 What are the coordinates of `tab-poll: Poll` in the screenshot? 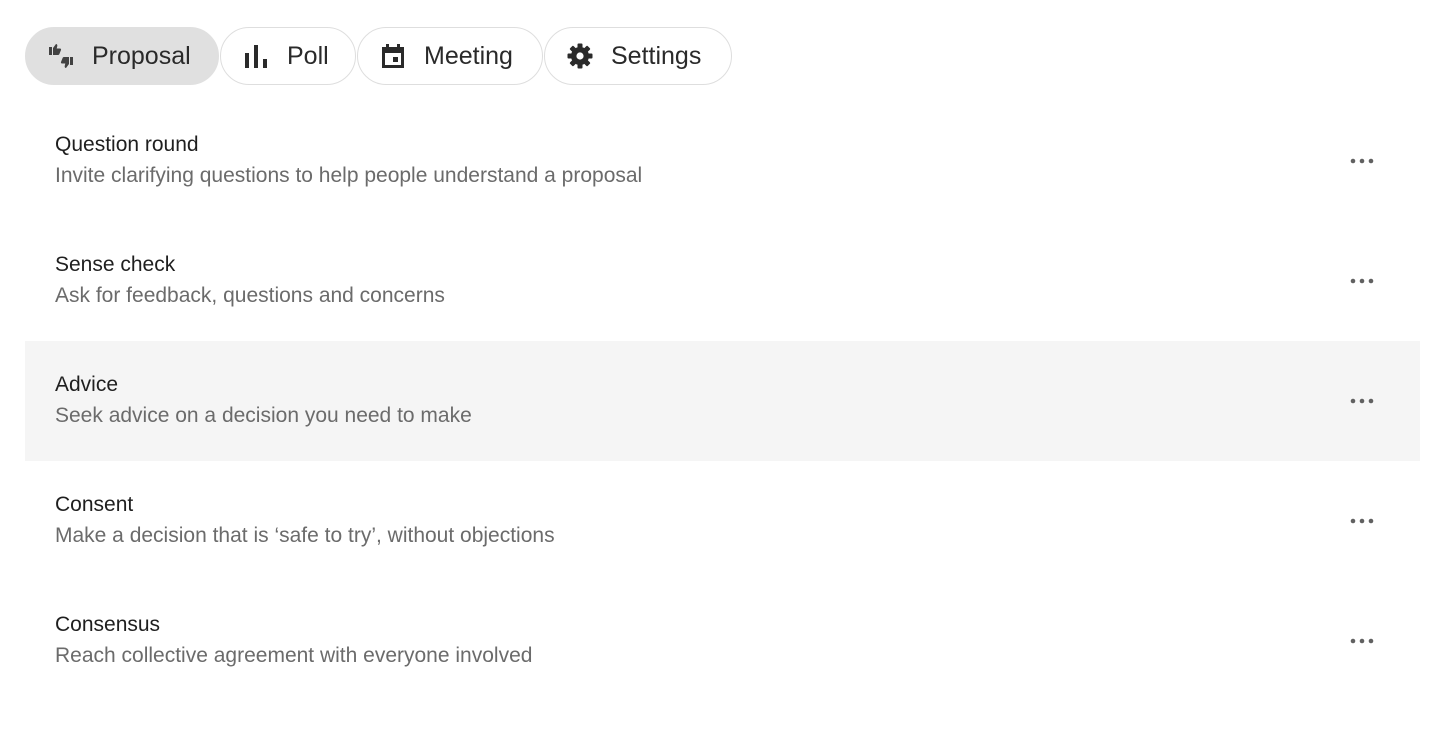 It's located at (288, 56).